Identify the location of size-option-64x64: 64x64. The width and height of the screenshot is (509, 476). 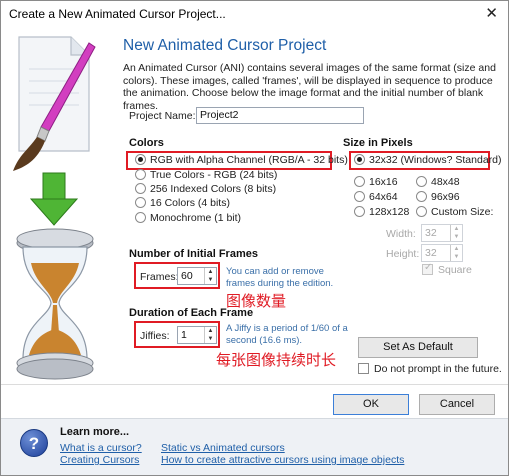
(376, 198).